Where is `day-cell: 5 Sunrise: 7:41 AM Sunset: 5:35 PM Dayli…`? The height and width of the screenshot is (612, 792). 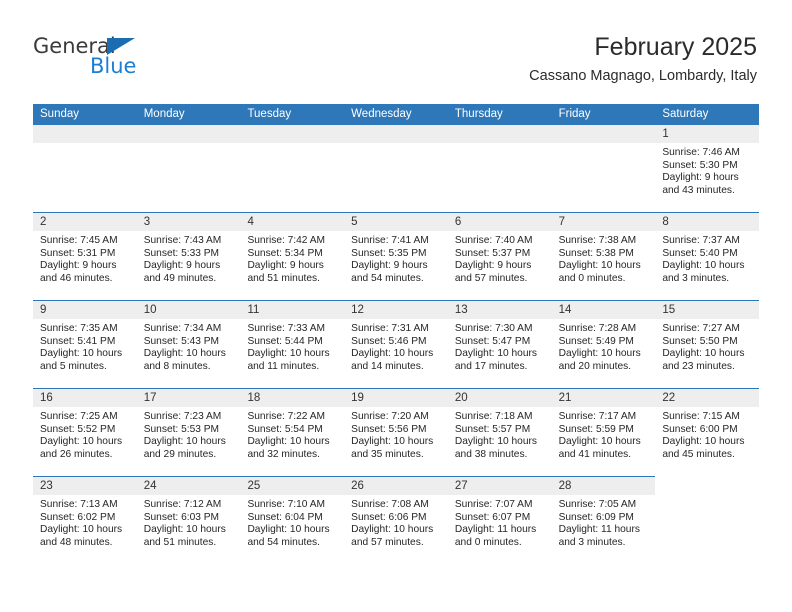 day-cell: 5 Sunrise: 7:41 AM Sunset: 5:35 PM Dayli… is located at coordinates (396, 256).